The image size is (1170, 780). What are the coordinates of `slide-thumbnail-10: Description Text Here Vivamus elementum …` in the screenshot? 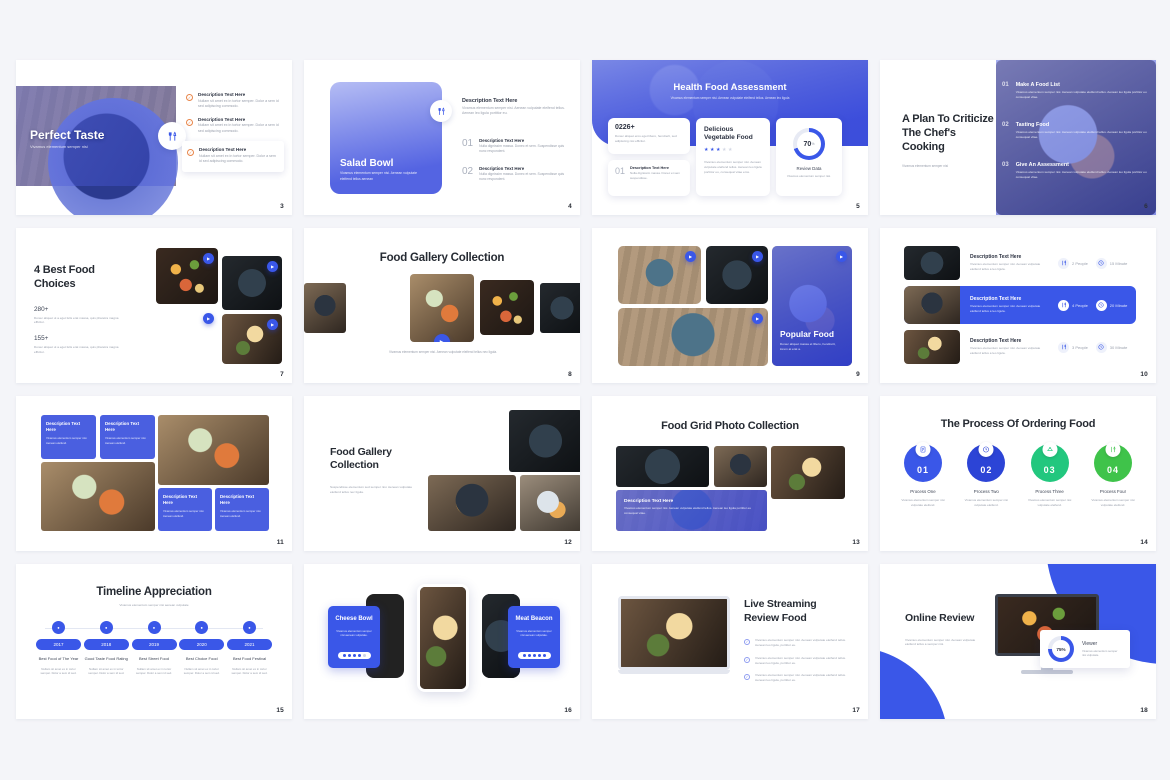 It's located at (1018, 305).